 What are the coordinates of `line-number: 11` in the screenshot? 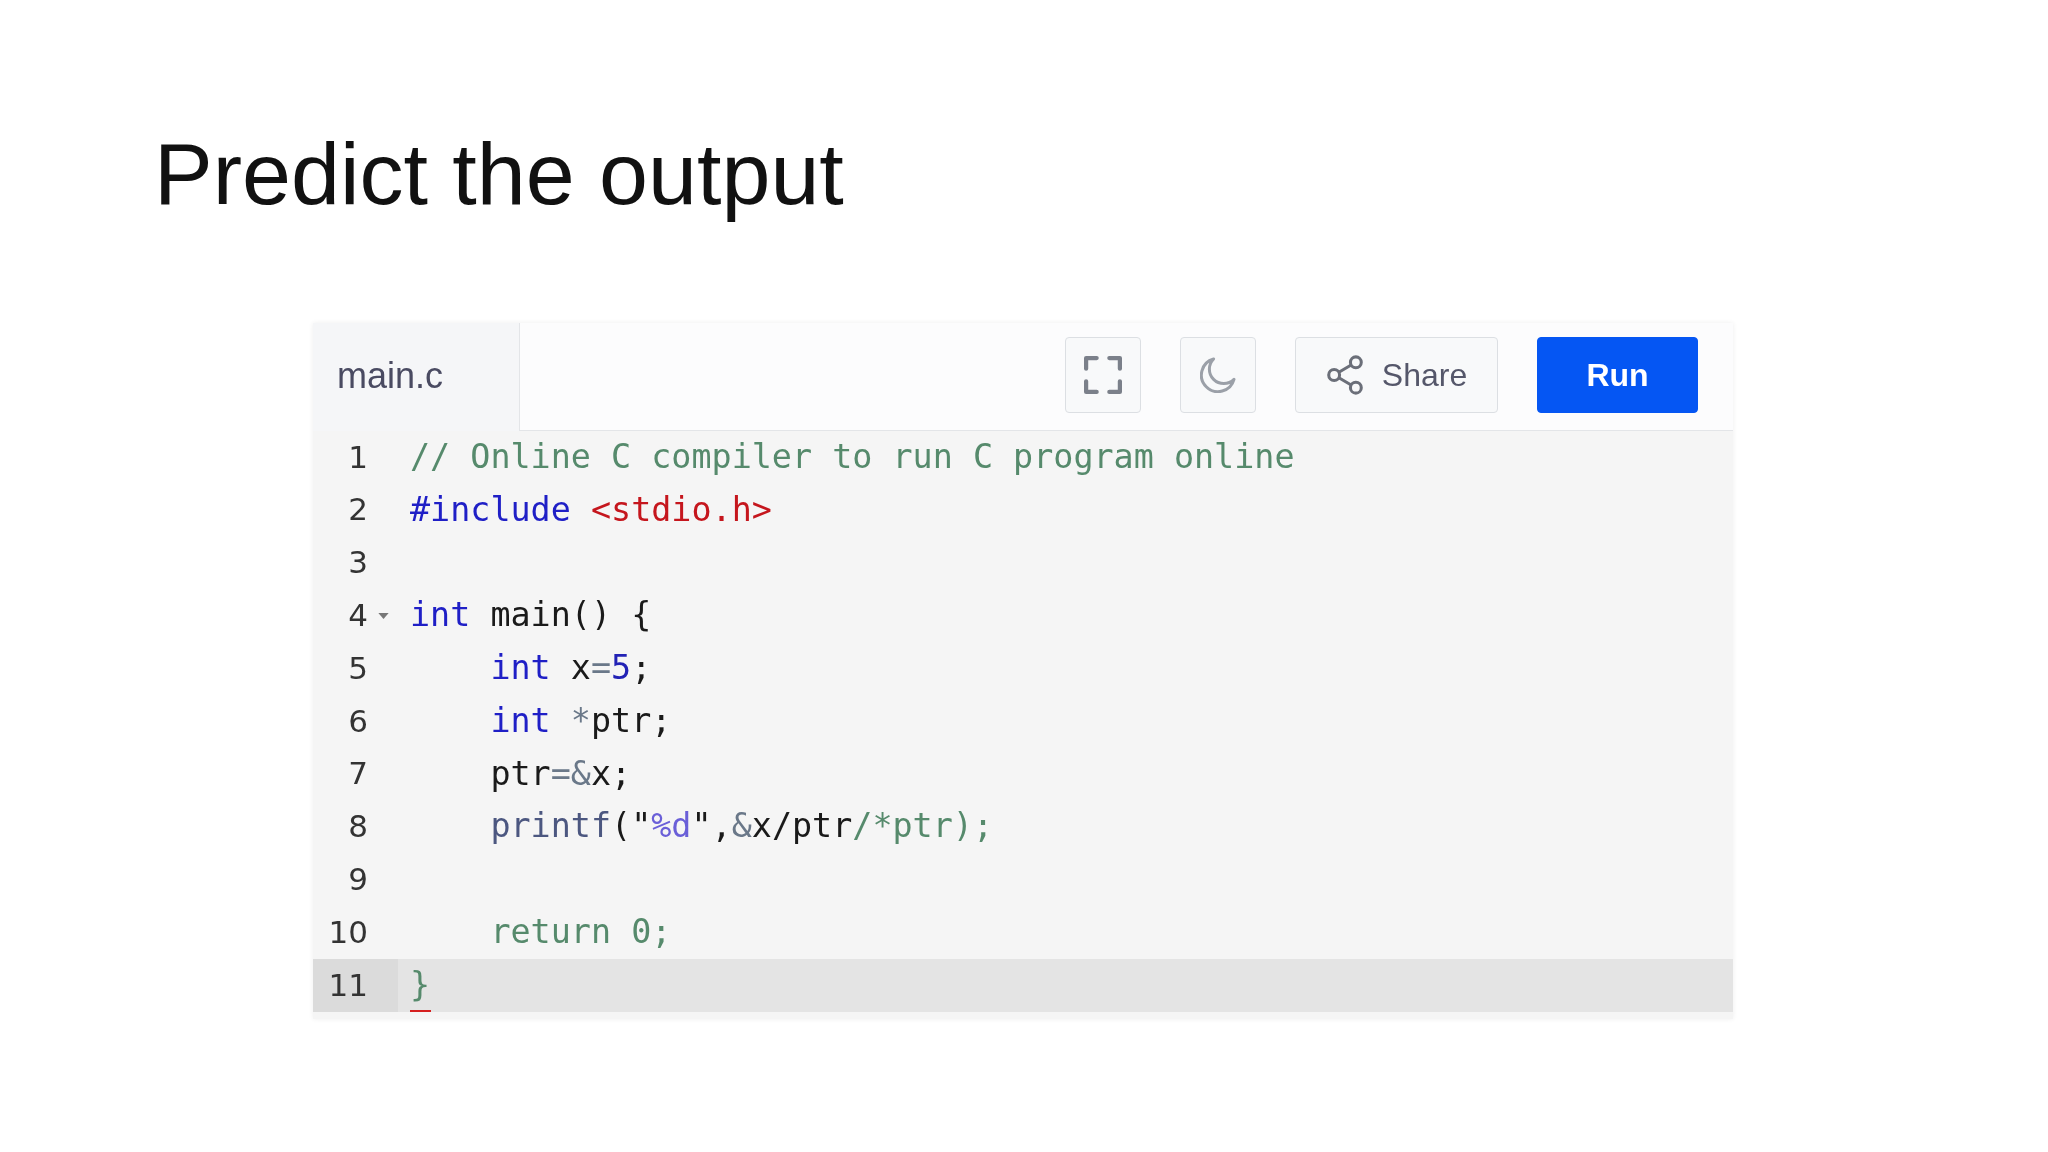 It's located at (348, 985).